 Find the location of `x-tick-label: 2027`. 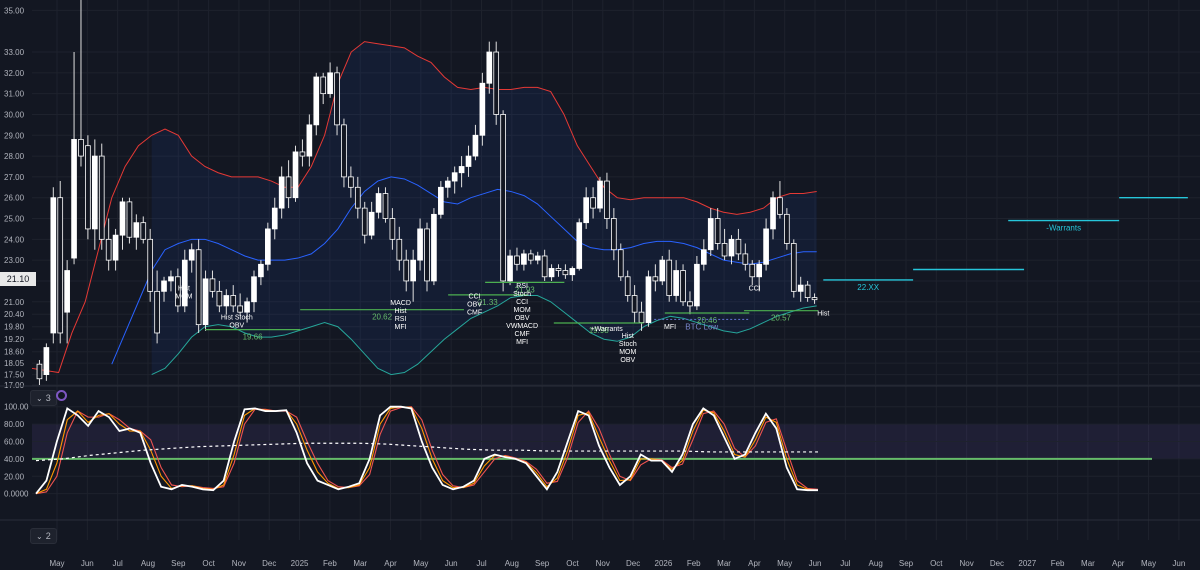

x-tick-label: 2027 is located at coordinates (1027, 563).